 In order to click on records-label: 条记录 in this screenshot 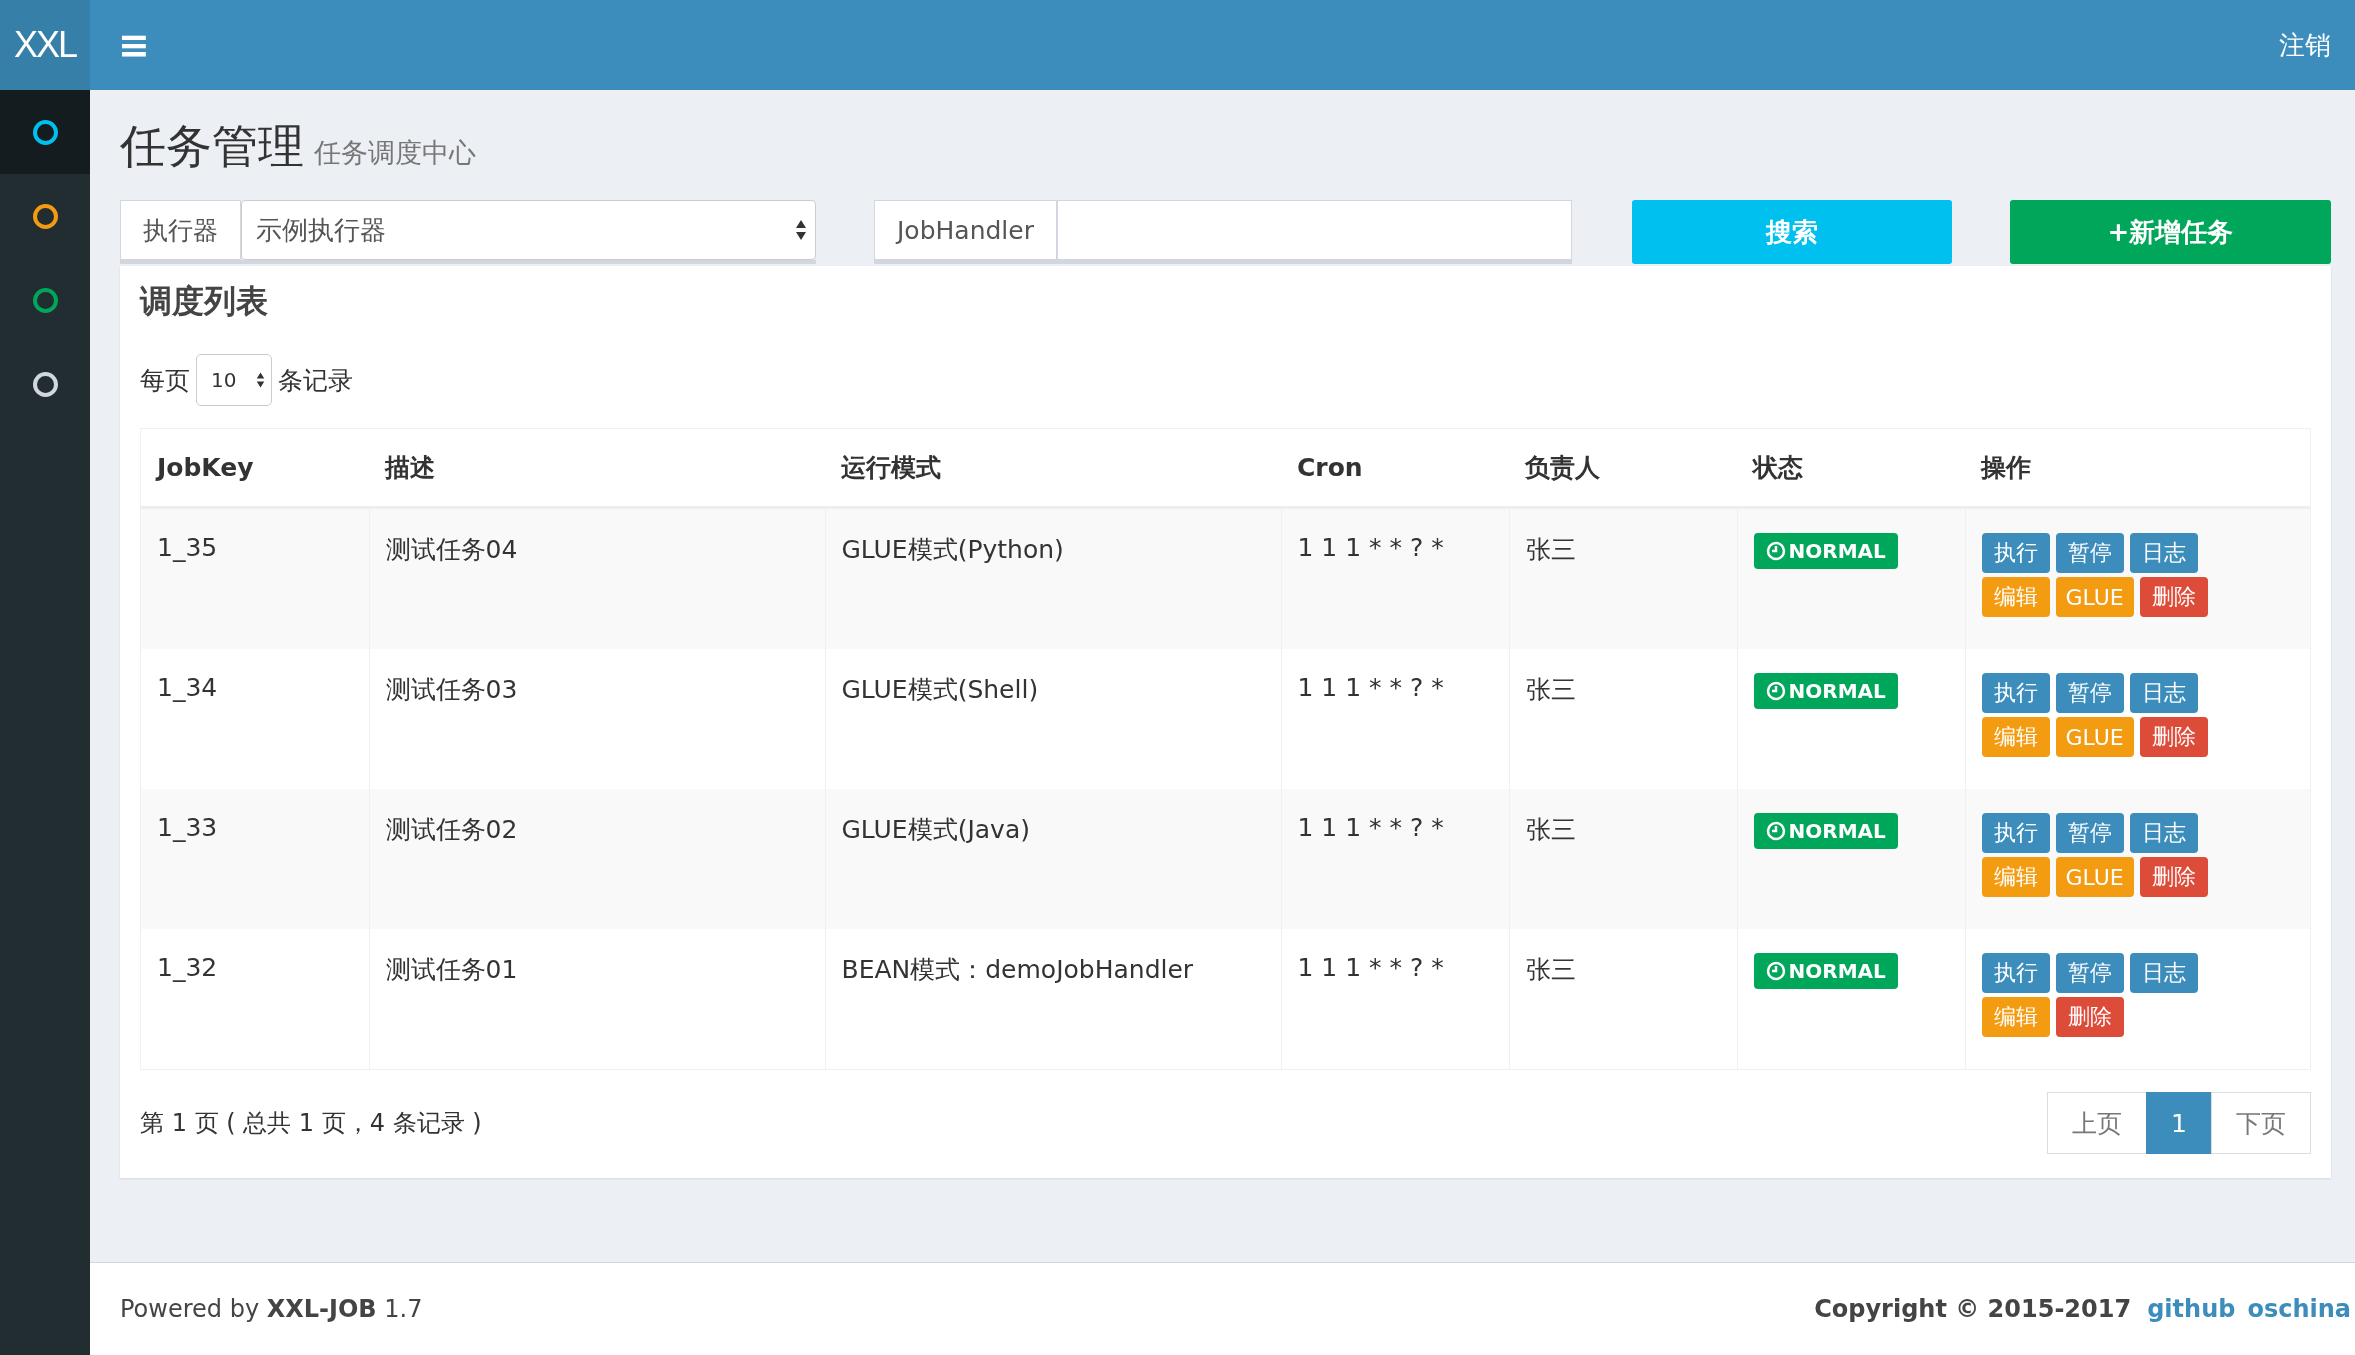, I will do `click(315, 380)`.